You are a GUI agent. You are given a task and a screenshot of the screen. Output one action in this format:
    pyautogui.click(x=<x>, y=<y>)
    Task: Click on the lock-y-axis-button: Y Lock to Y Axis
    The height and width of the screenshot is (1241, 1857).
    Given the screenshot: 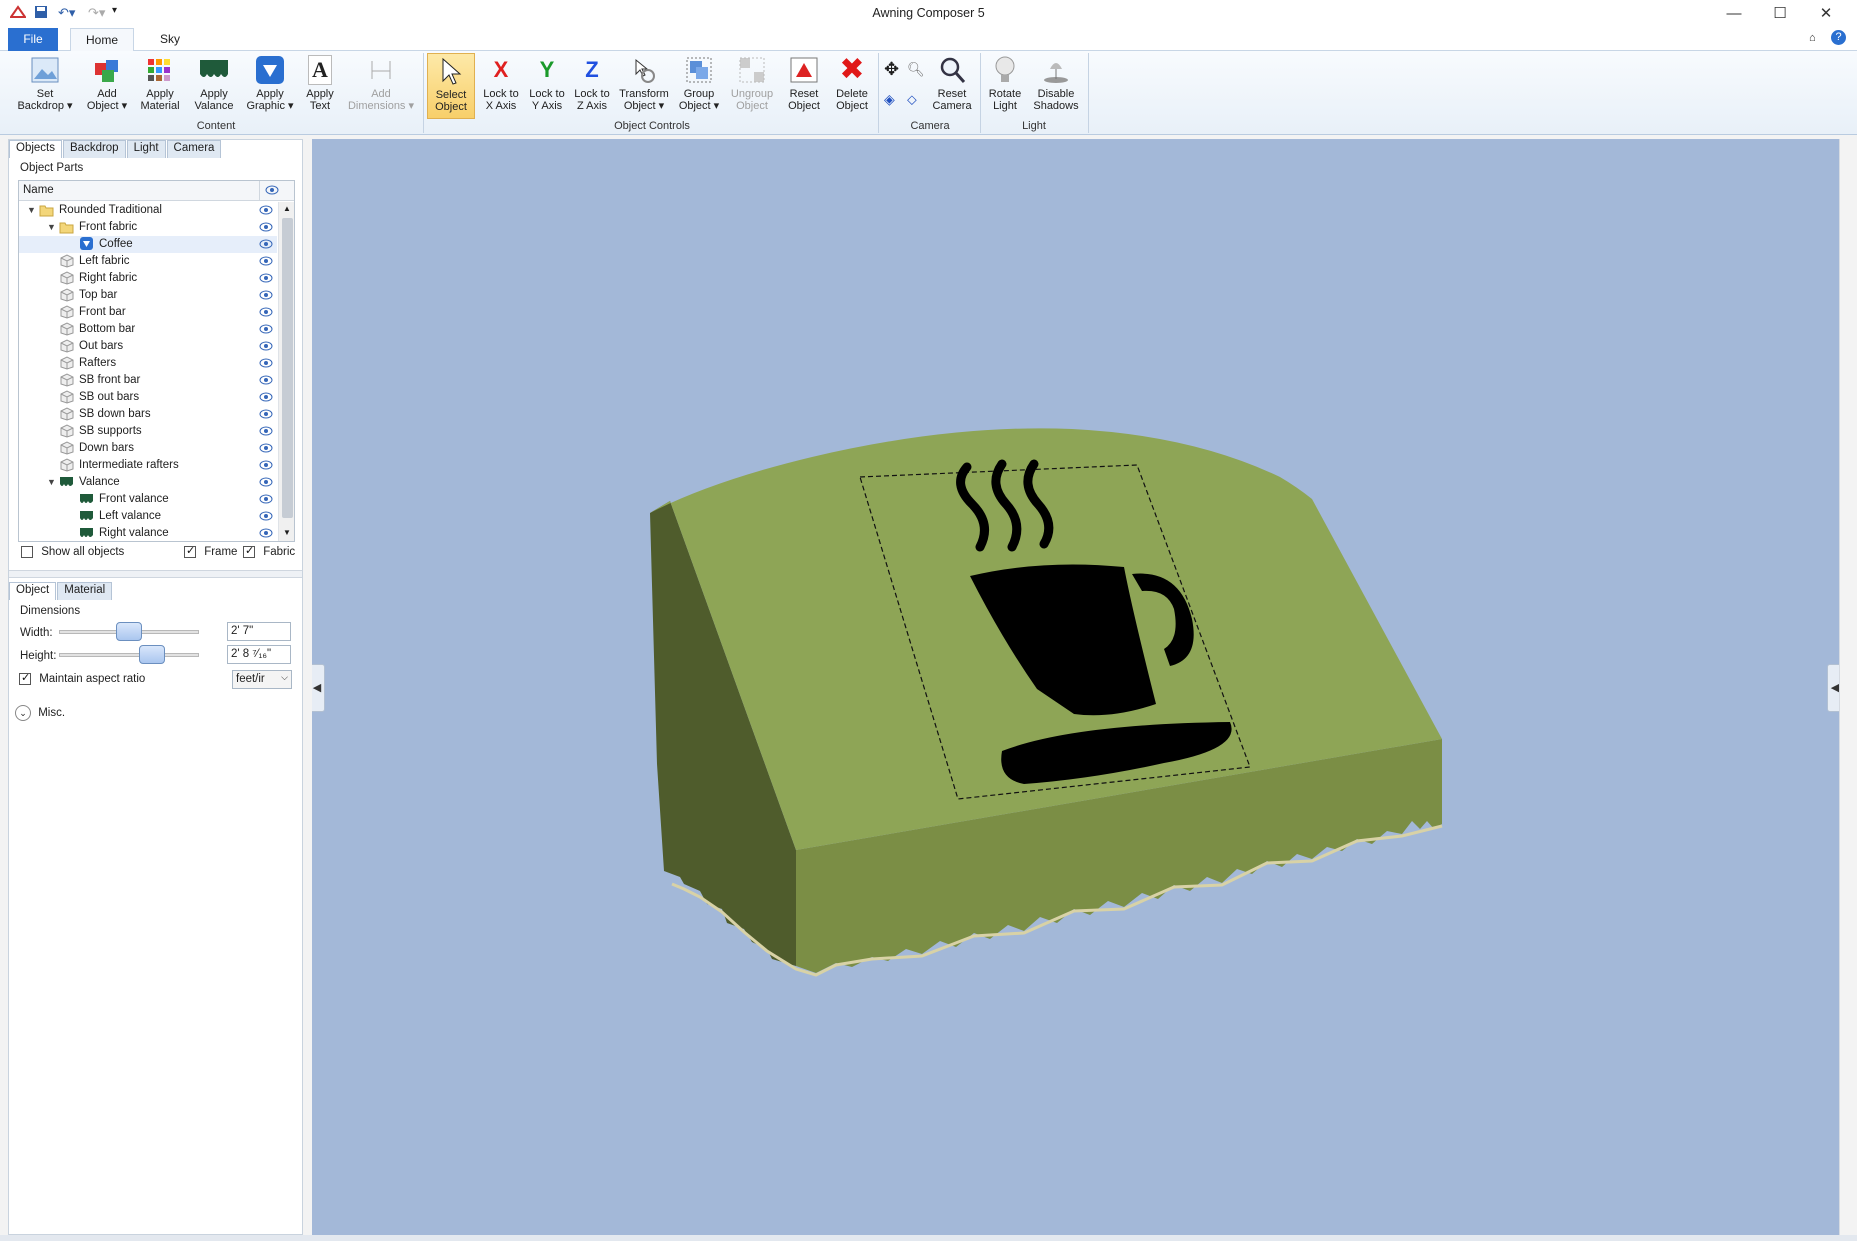 What is the action you would take?
    pyautogui.click(x=547, y=84)
    